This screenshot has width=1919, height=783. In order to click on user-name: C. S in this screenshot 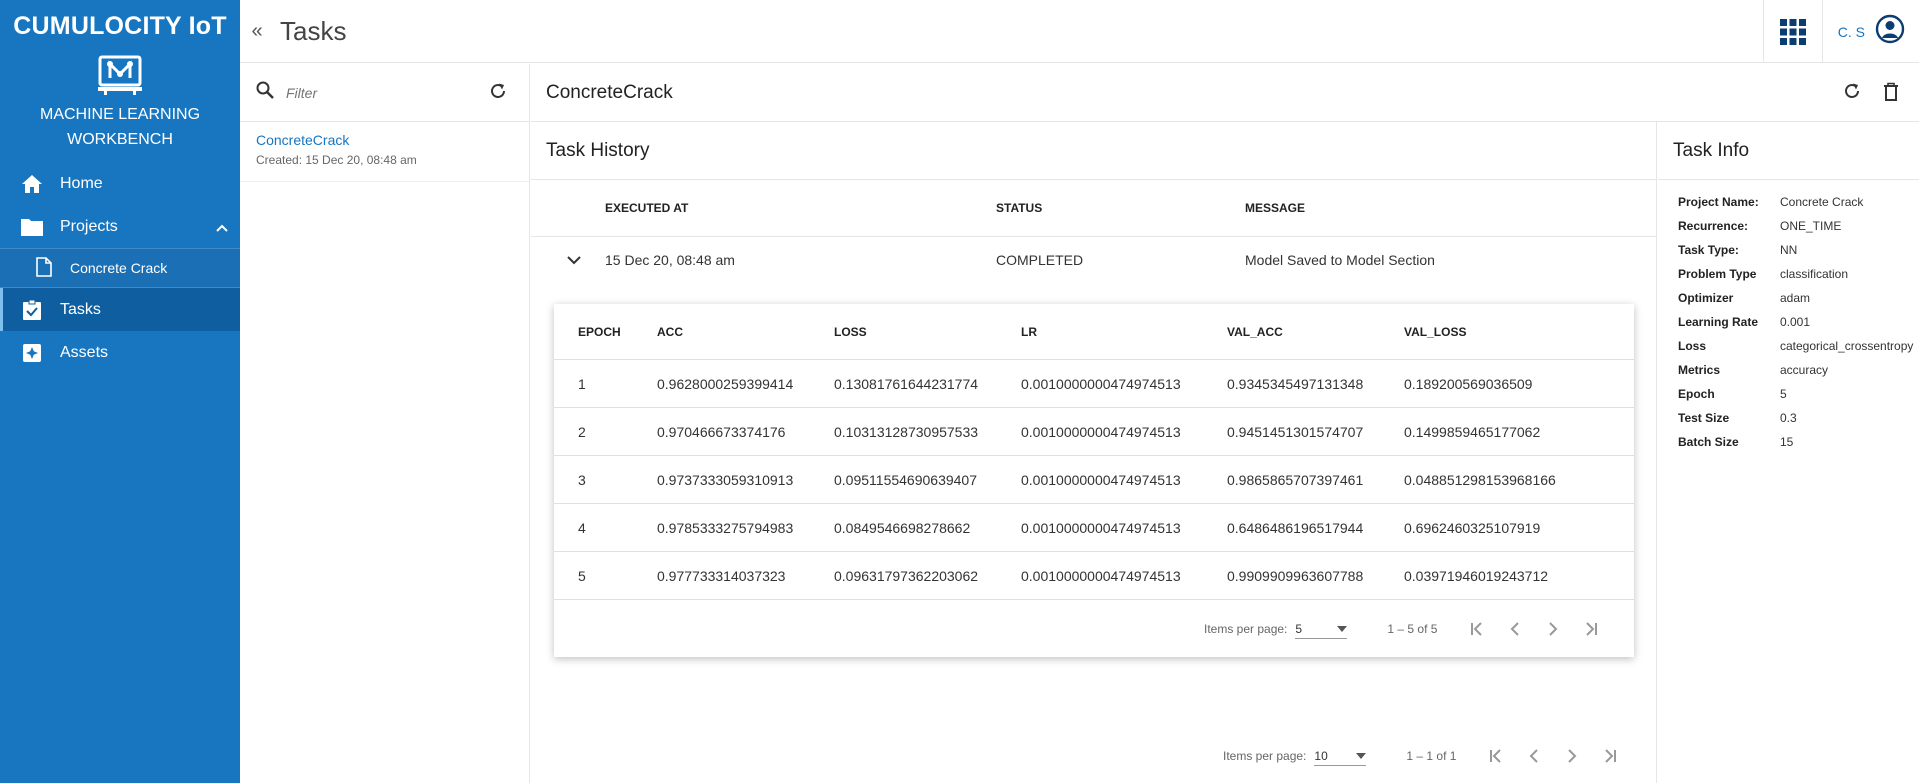, I will do `click(1851, 32)`.